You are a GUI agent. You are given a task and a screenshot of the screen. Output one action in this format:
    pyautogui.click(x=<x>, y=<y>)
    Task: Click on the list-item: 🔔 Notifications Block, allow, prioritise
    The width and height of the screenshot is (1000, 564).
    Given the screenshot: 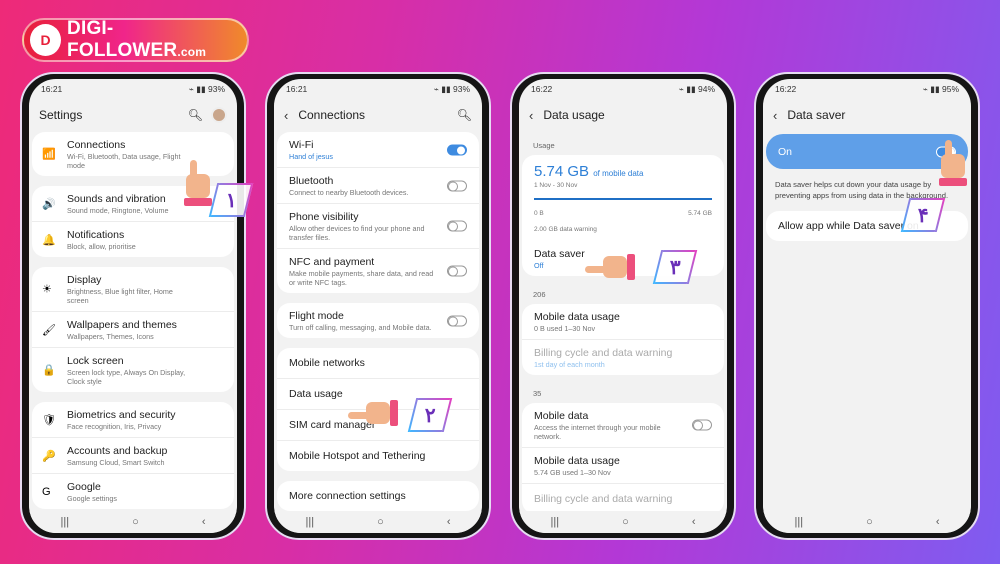 What is the action you would take?
    pyautogui.click(x=133, y=239)
    